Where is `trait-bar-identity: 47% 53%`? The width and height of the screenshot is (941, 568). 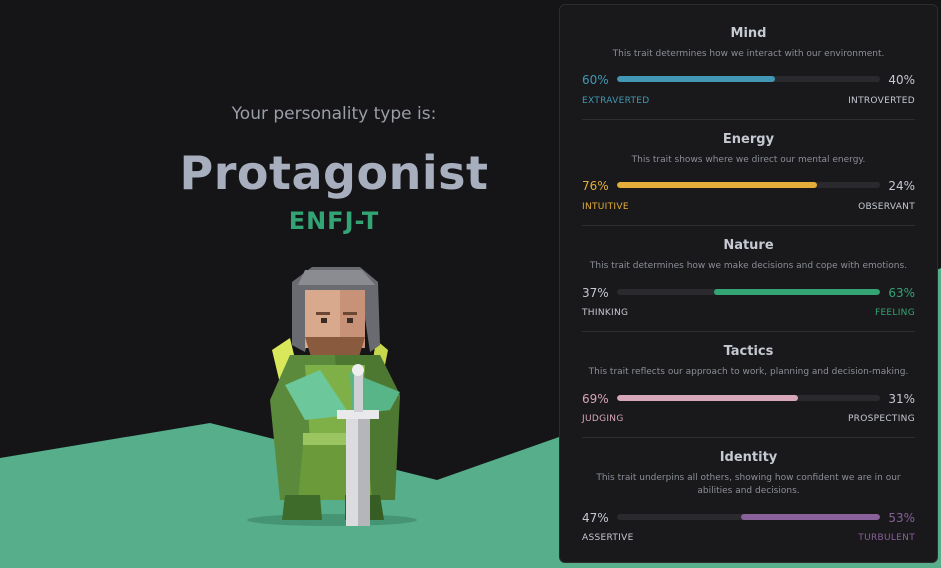 trait-bar-identity: 47% 53% is located at coordinates (748, 518).